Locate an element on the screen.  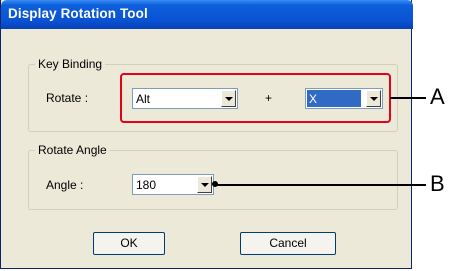
ok-button: OK is located at coordinates (129, 243).